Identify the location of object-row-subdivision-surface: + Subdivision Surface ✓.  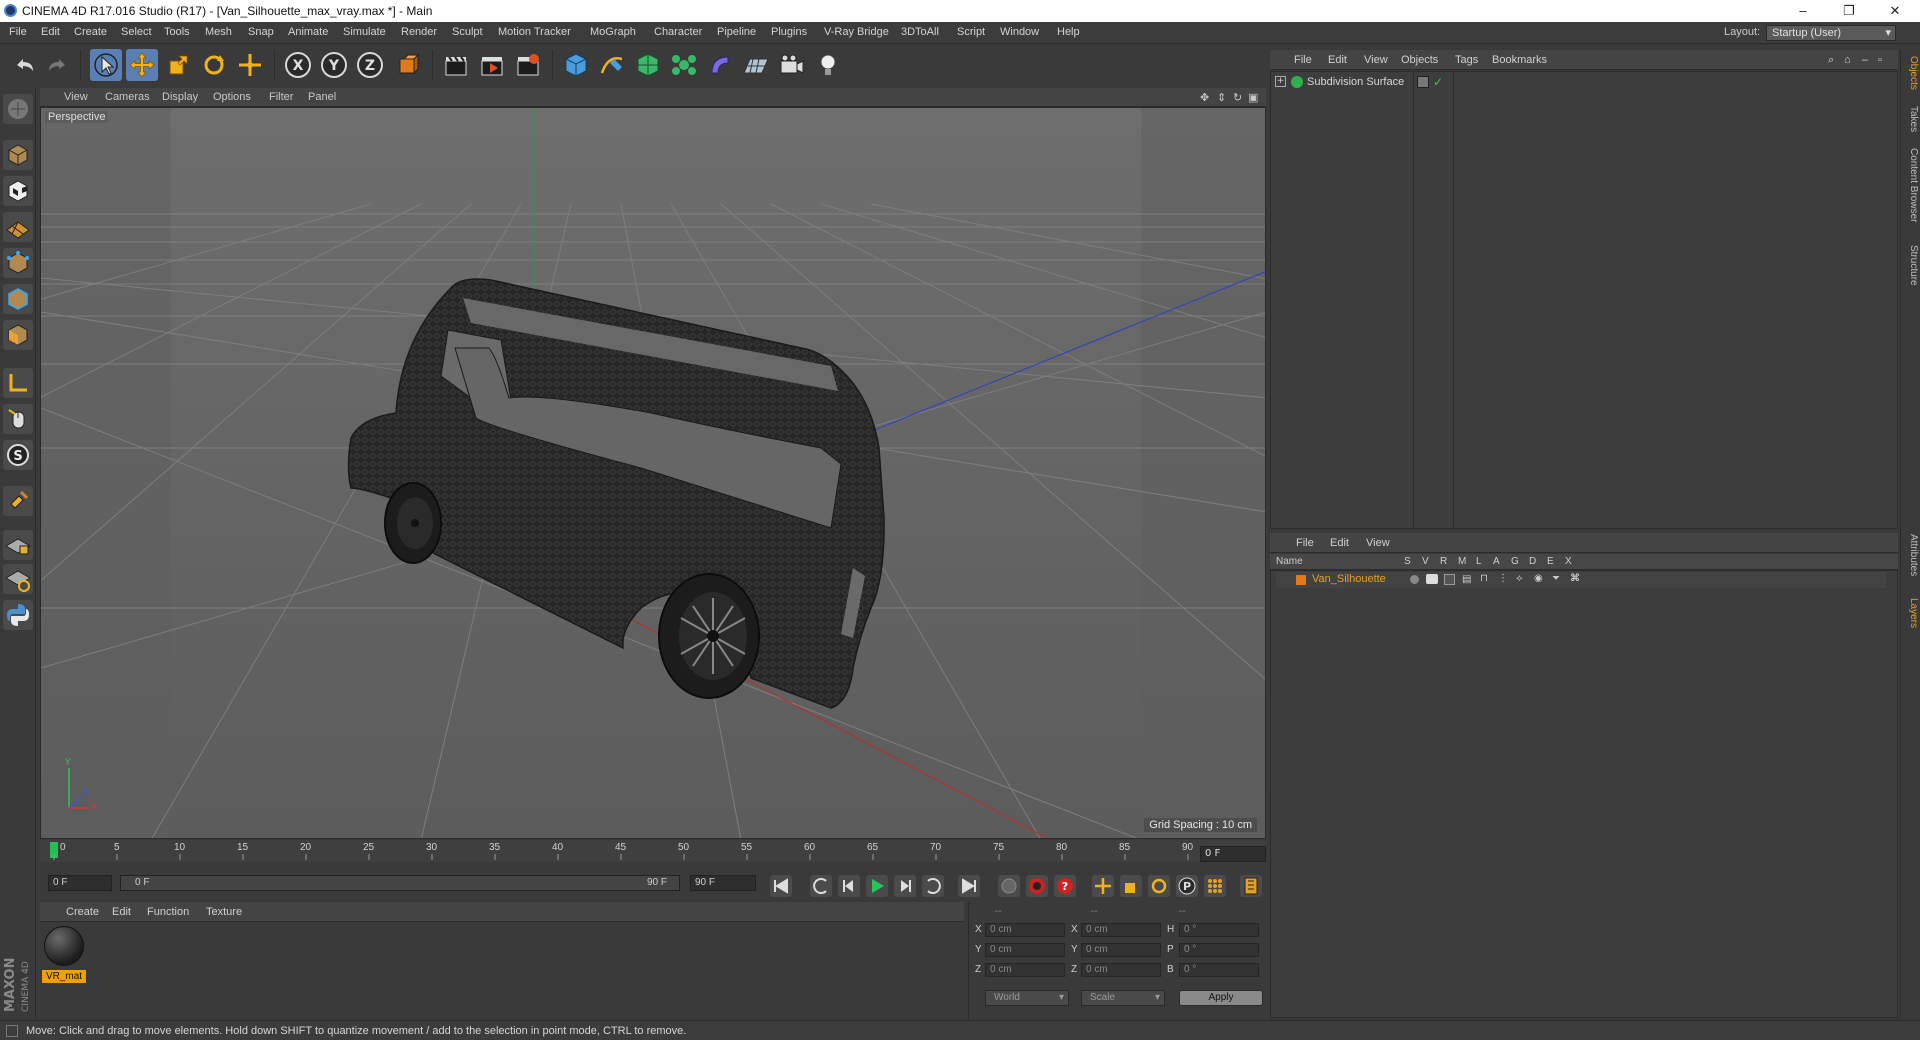
(1583, 83).